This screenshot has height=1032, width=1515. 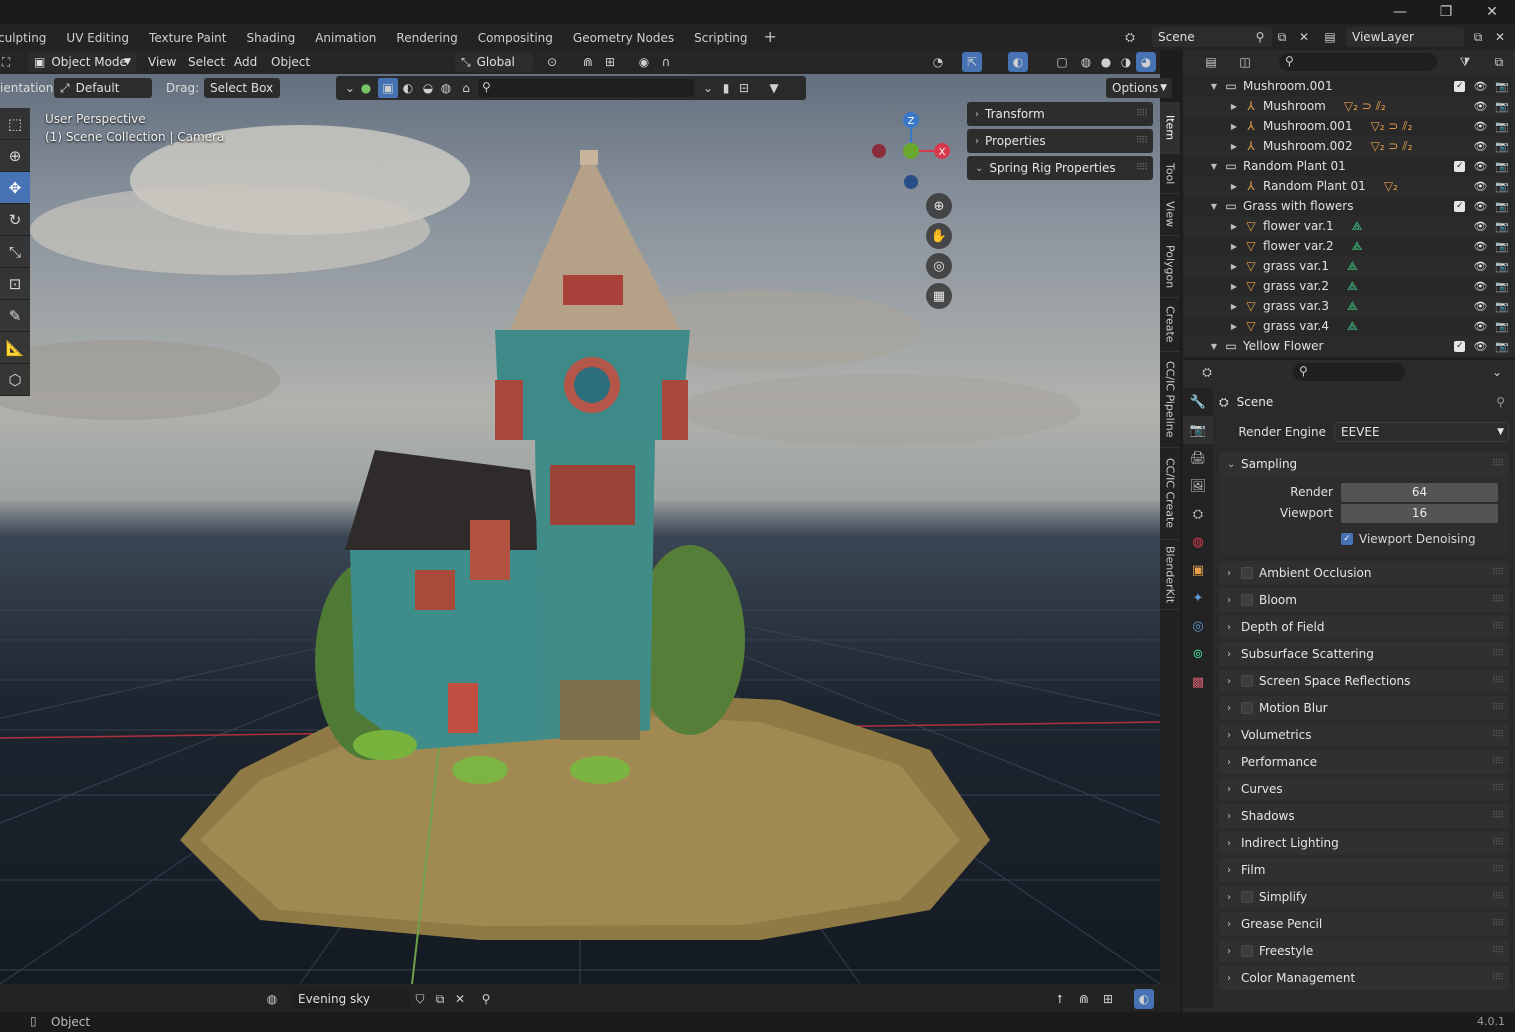 I want to click on view-layer-selector: ViewLayer, so click(x=1405, y=37).